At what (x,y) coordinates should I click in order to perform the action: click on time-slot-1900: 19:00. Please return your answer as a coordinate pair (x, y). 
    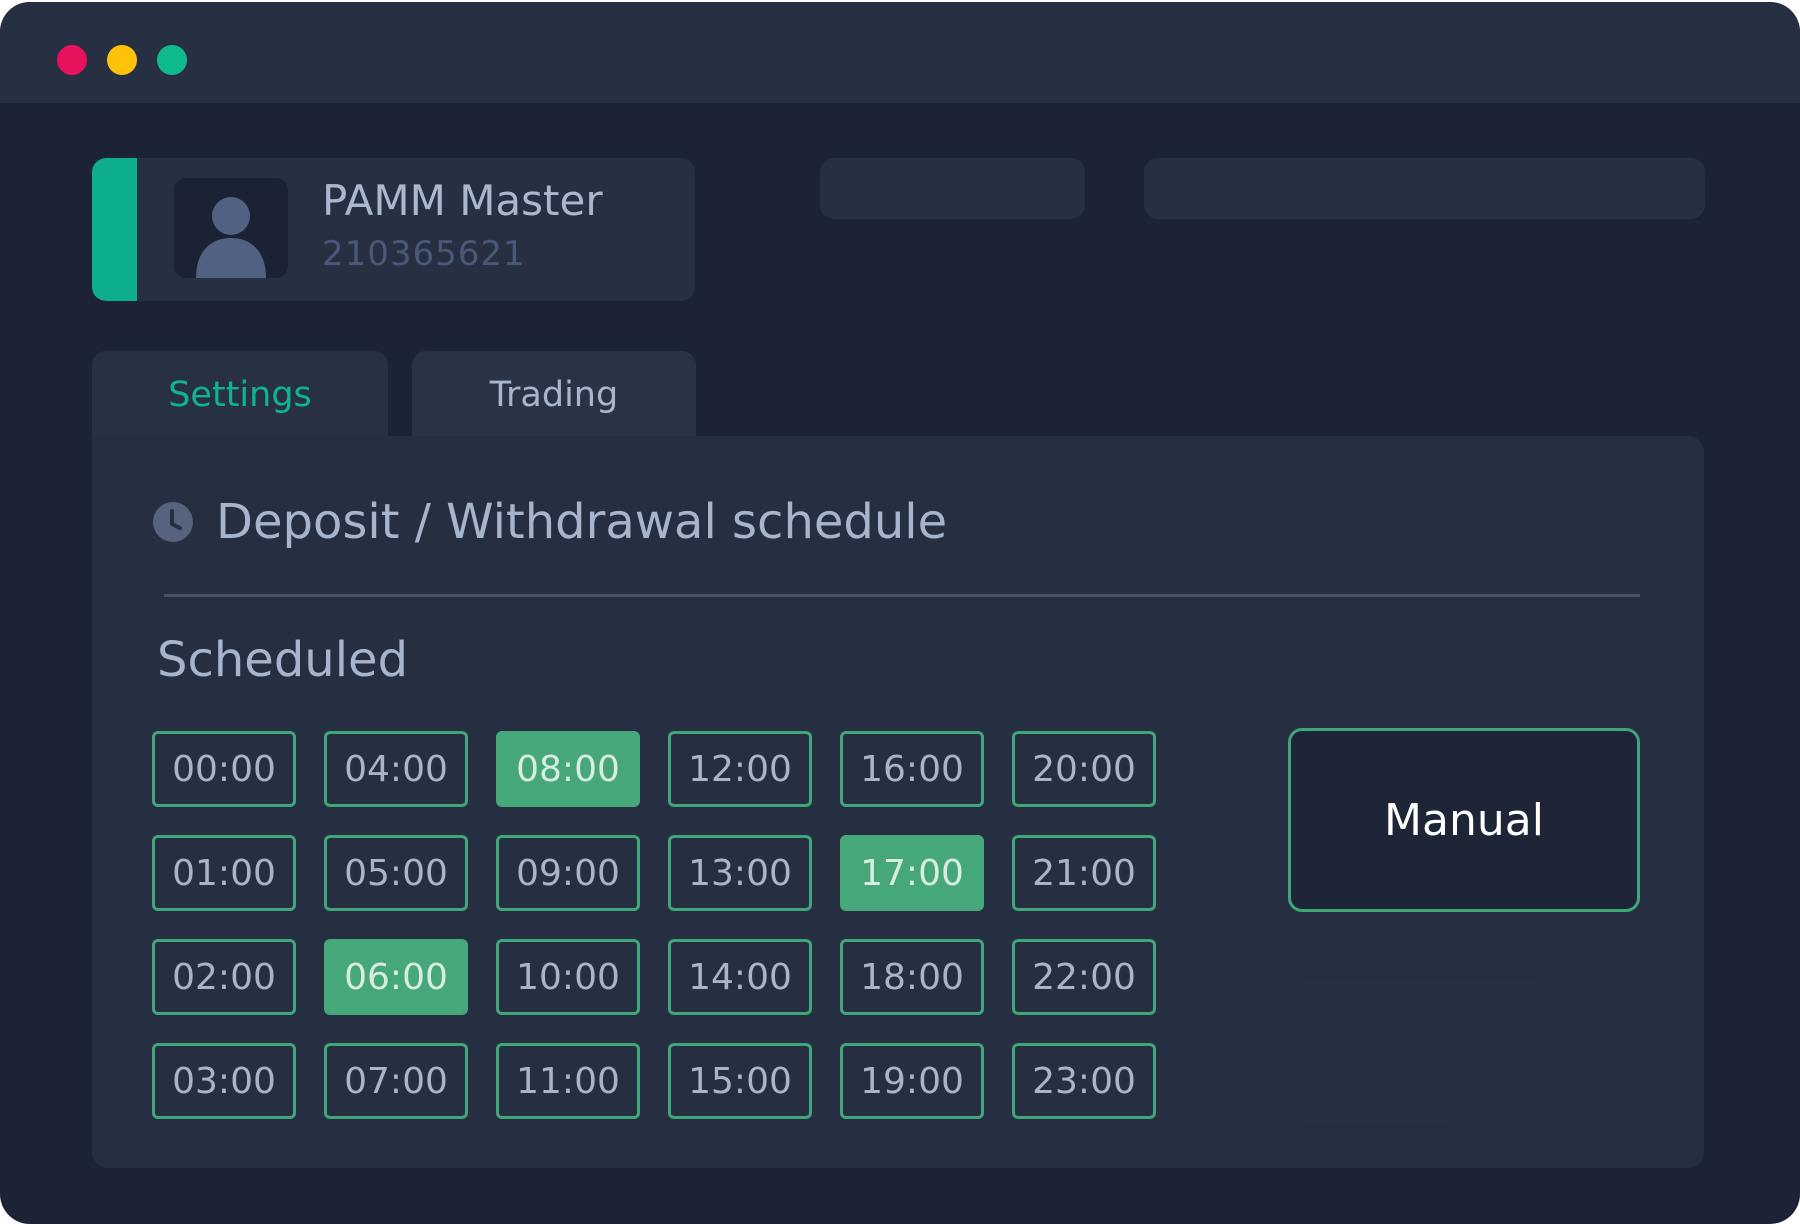
    Looking at the image, I should click on (912, 1081).